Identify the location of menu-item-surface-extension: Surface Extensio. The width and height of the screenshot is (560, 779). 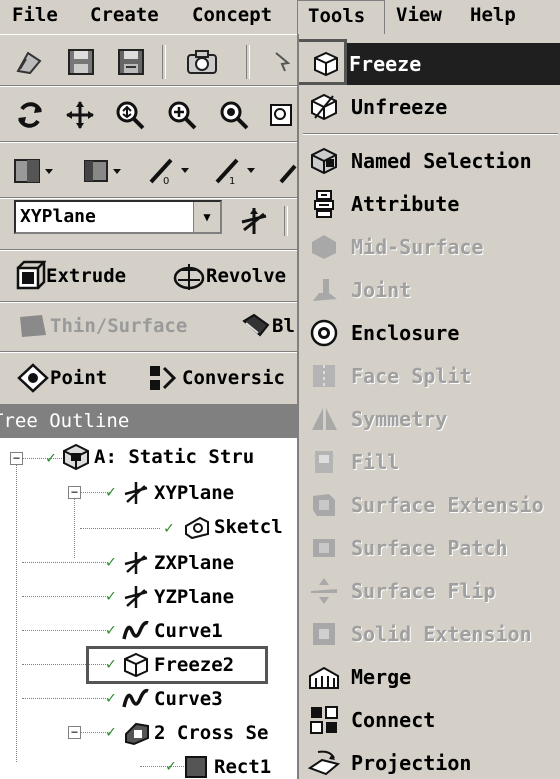
(429, 505).